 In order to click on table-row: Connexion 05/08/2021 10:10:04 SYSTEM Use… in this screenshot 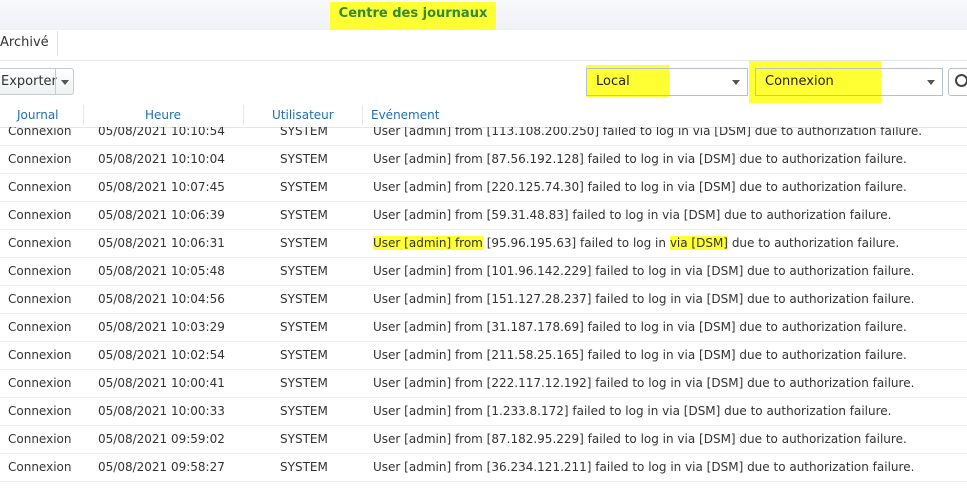, I will do `click(483, 160)`.